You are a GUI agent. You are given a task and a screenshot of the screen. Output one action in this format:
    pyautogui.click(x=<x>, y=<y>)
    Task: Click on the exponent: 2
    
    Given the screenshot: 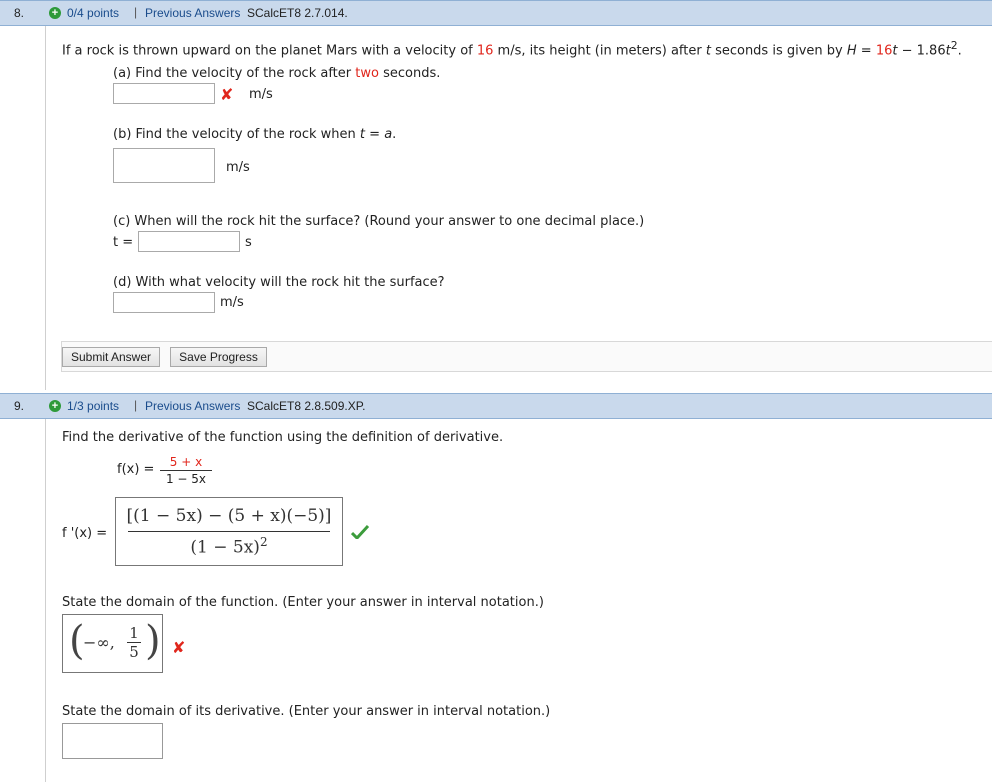 What is the action you would take?
    pyautogui.click(x=954, y=45)
    